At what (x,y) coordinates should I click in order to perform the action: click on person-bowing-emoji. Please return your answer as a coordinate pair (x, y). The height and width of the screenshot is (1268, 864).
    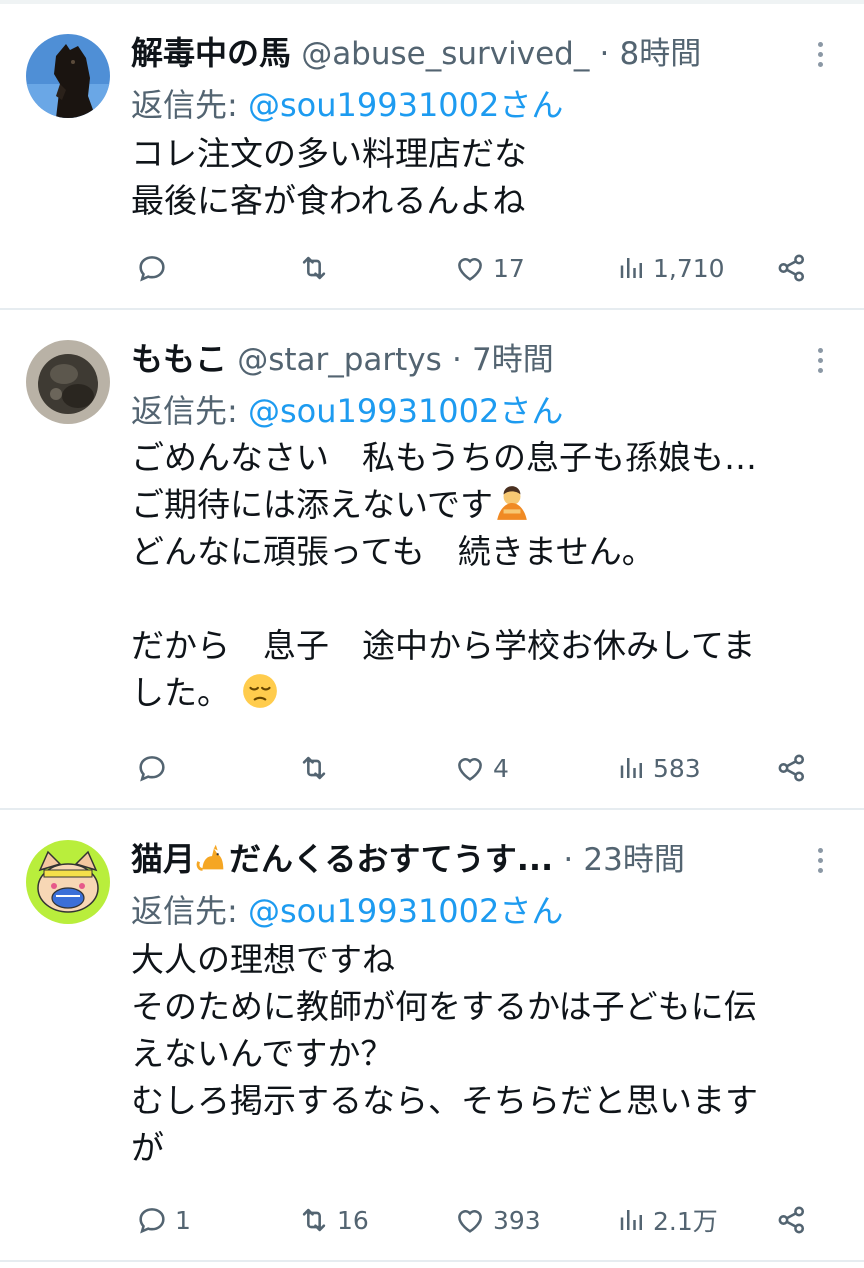
    Looking at the image, I should click on (512, 503).